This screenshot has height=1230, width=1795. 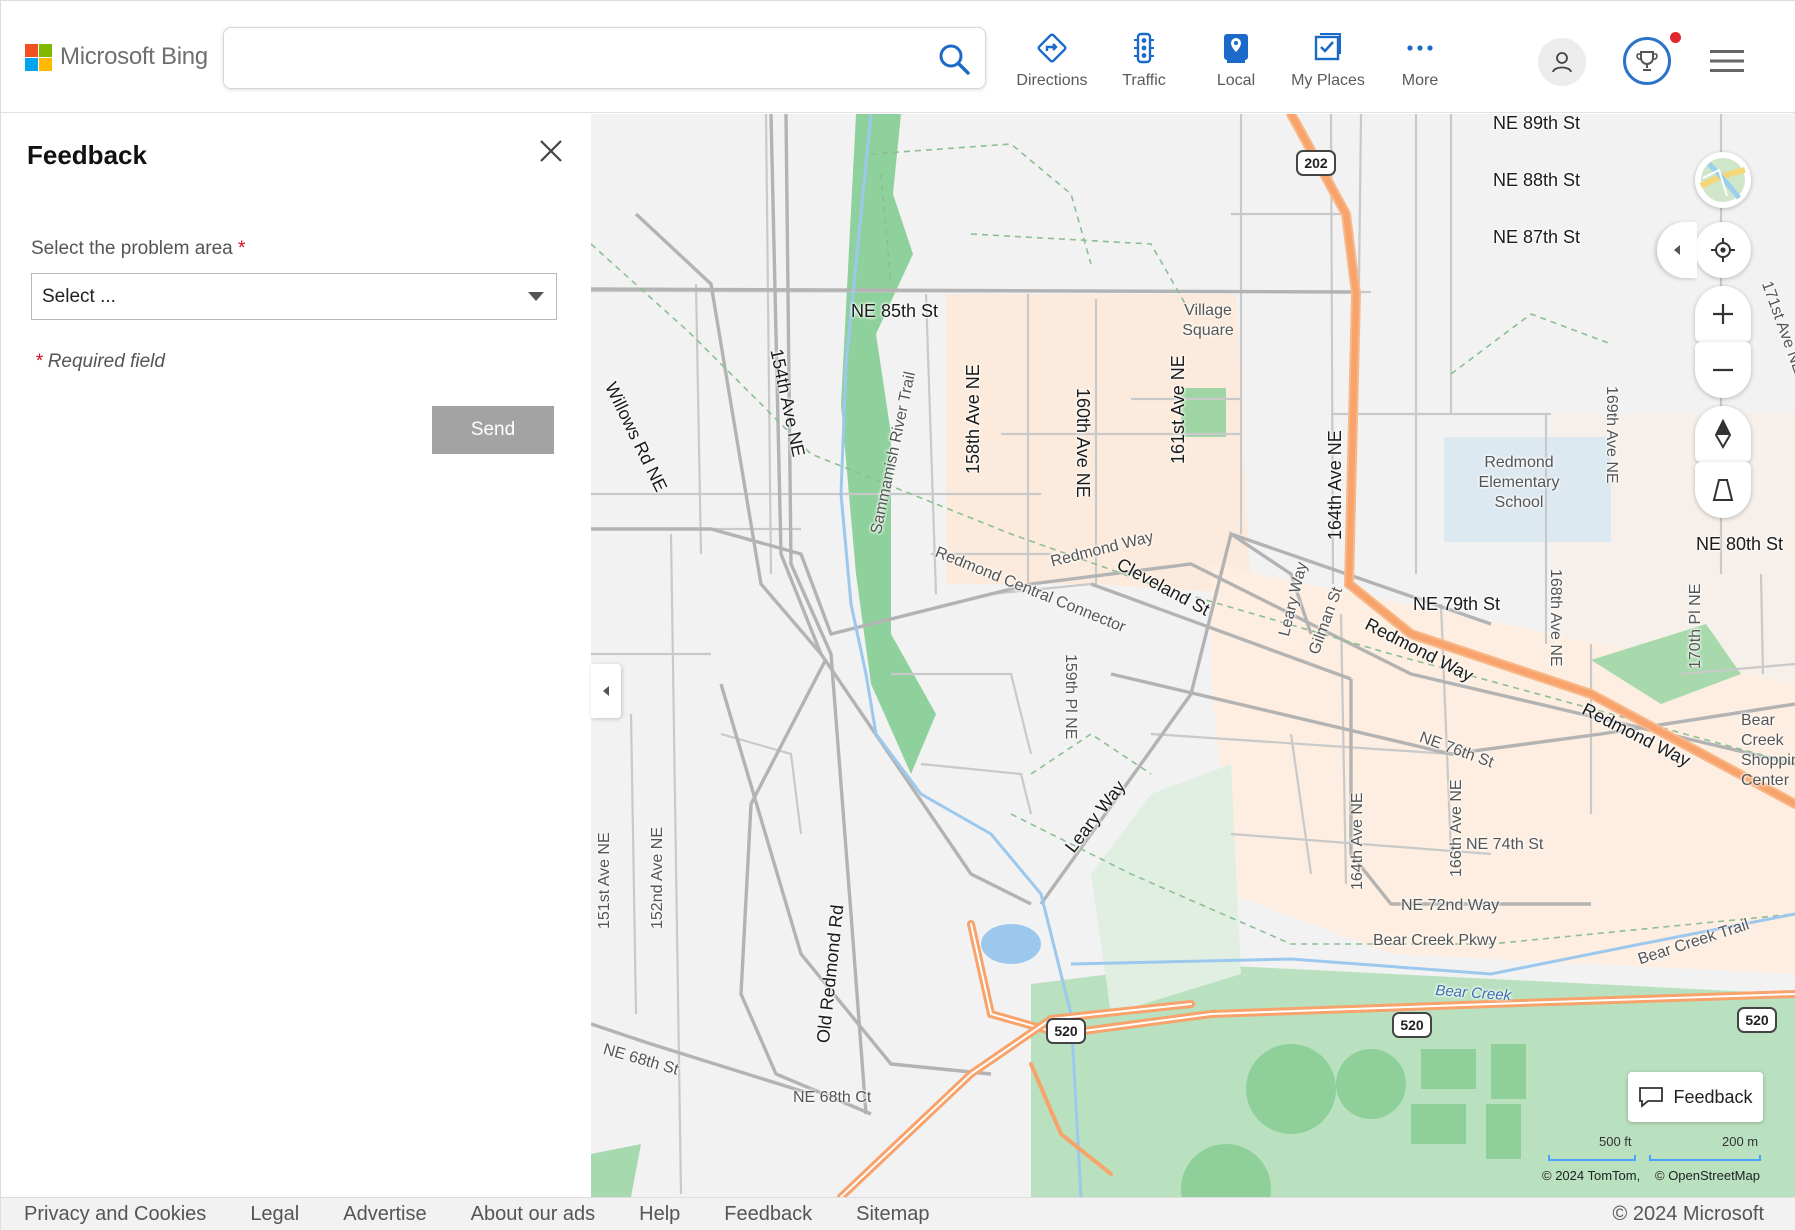 I want to click on map-feedback-label: Feedback, so click(x=1713, y=1096).